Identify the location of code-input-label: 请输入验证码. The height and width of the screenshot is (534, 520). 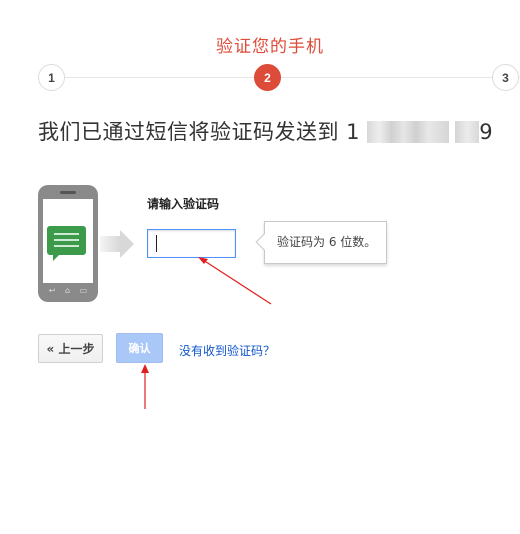
(183, 204).